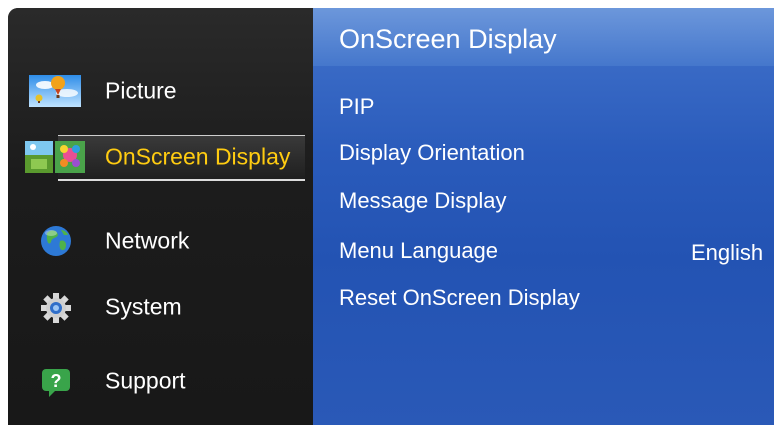 Image resolution: width=774 pixels, height=425 pixels. Describe the element at coordinates (198, 156) in the screenshot. I see `menu-item-label: OnScreen Display` at that location.